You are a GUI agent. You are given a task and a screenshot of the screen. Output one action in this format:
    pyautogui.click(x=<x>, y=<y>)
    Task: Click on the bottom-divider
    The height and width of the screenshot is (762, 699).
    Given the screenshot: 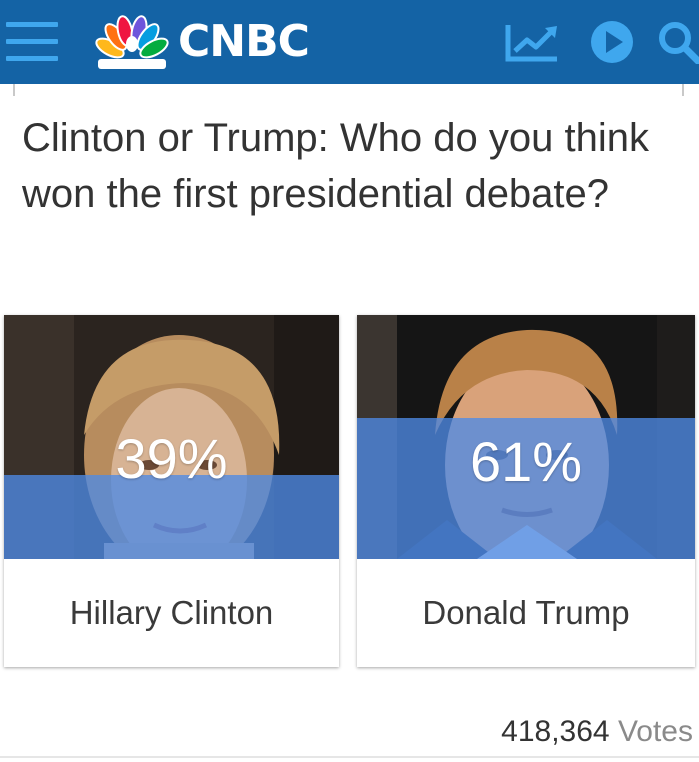 What is the action you would take?
    pyautogui.click(x=349, y=757)
    